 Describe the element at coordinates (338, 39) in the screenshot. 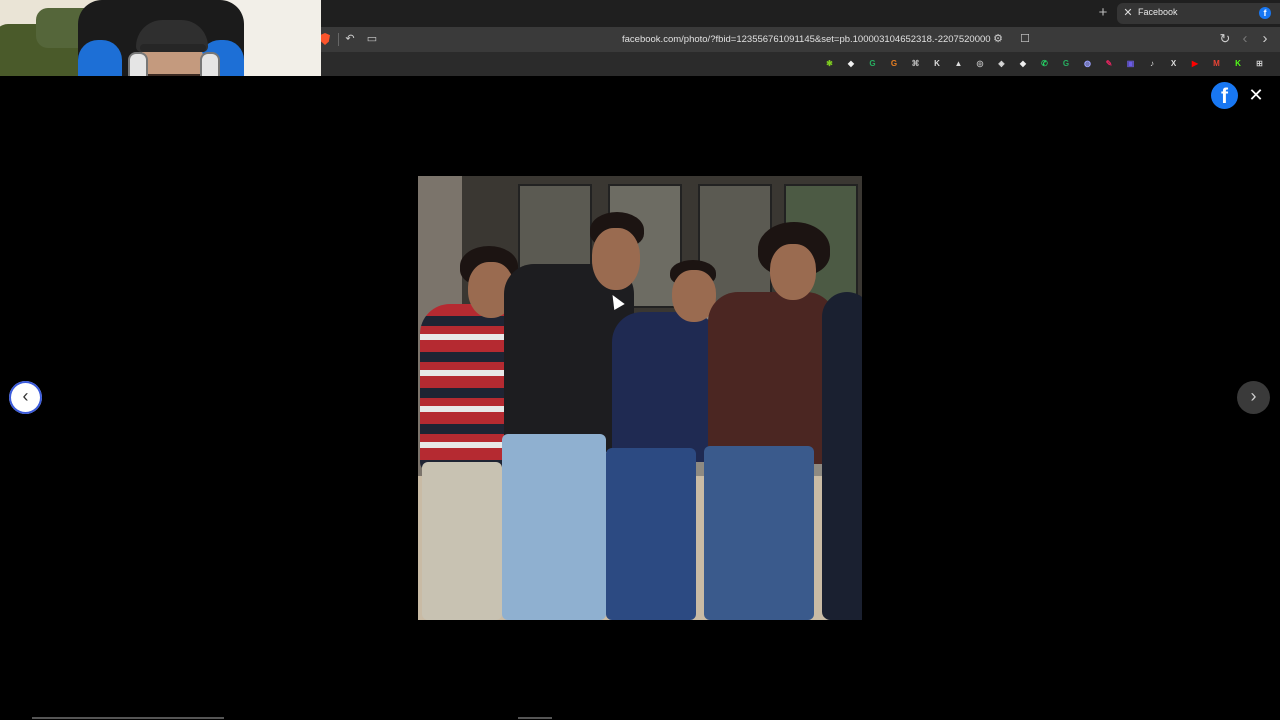

I see `toolbar-divider` at that location.